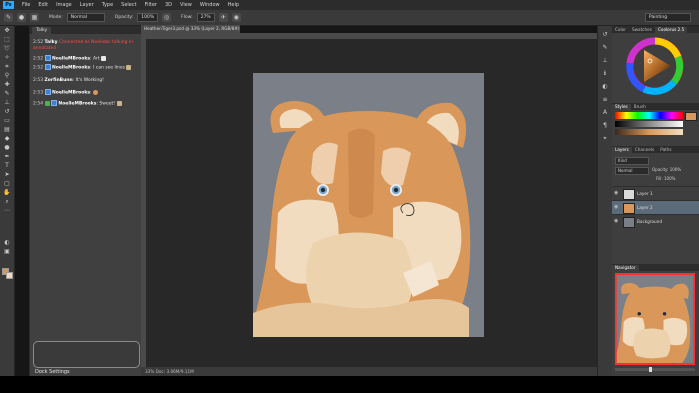 This screenshot has width=699, height=393. I want to click on flow-field: 27%, so click(205, 17).